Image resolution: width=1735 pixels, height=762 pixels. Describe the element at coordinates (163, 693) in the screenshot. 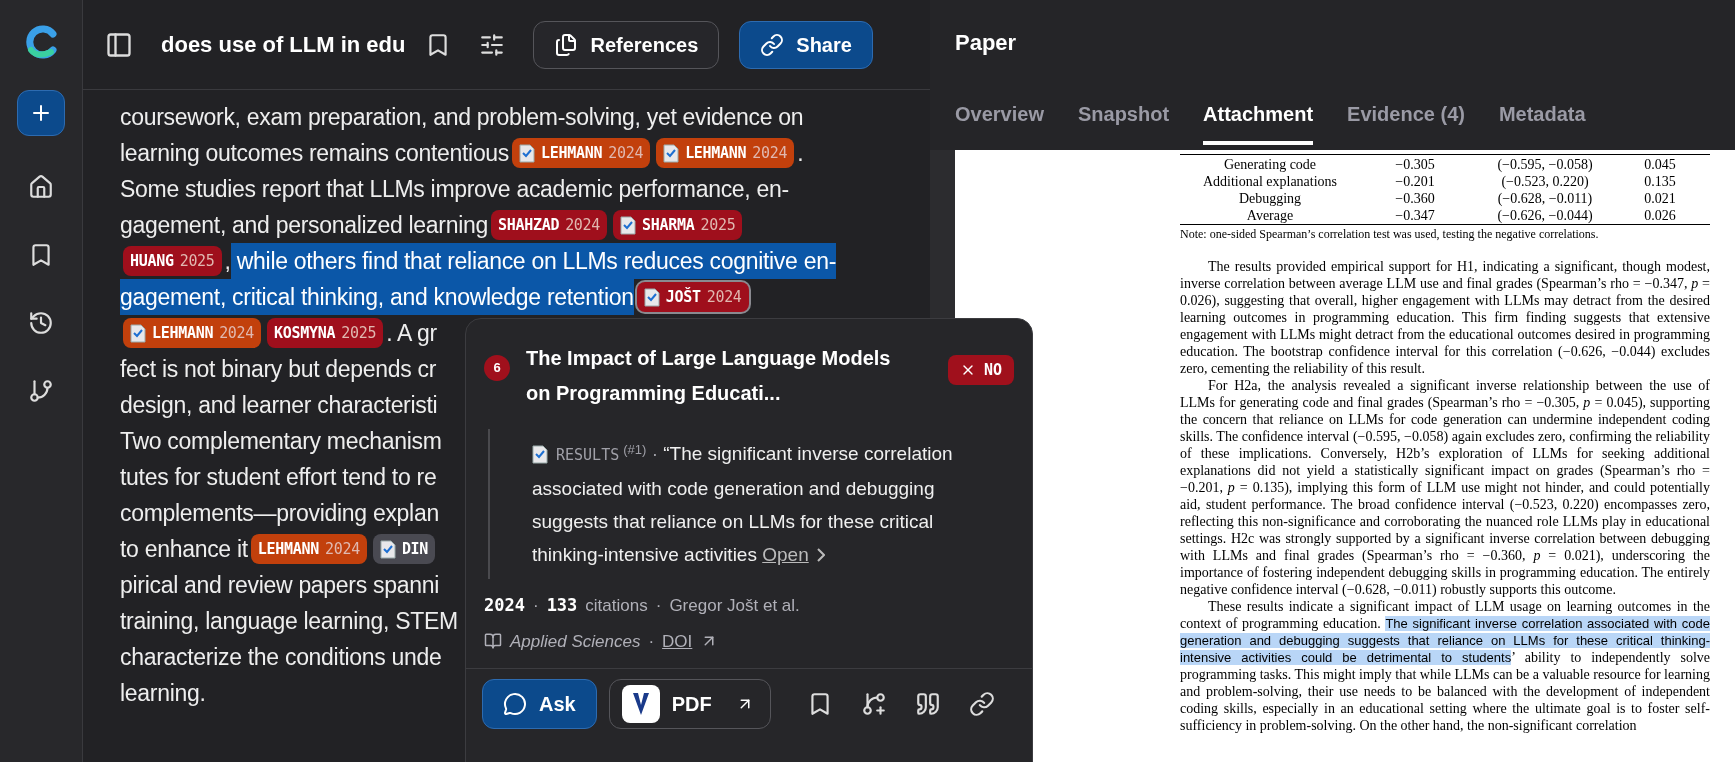

I see `answer-text: learning.` at that location.